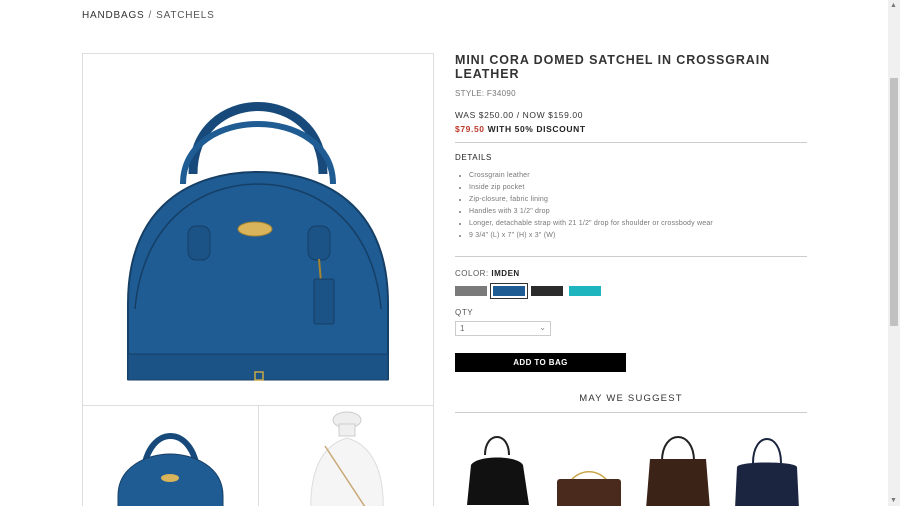 The image size is (900, 506). What do you see at coordinates (631, 129) in the screenshot?
I see `discount-price: $79.50 WITH 50% DISCOUNT` at bounding box center [631, 129].